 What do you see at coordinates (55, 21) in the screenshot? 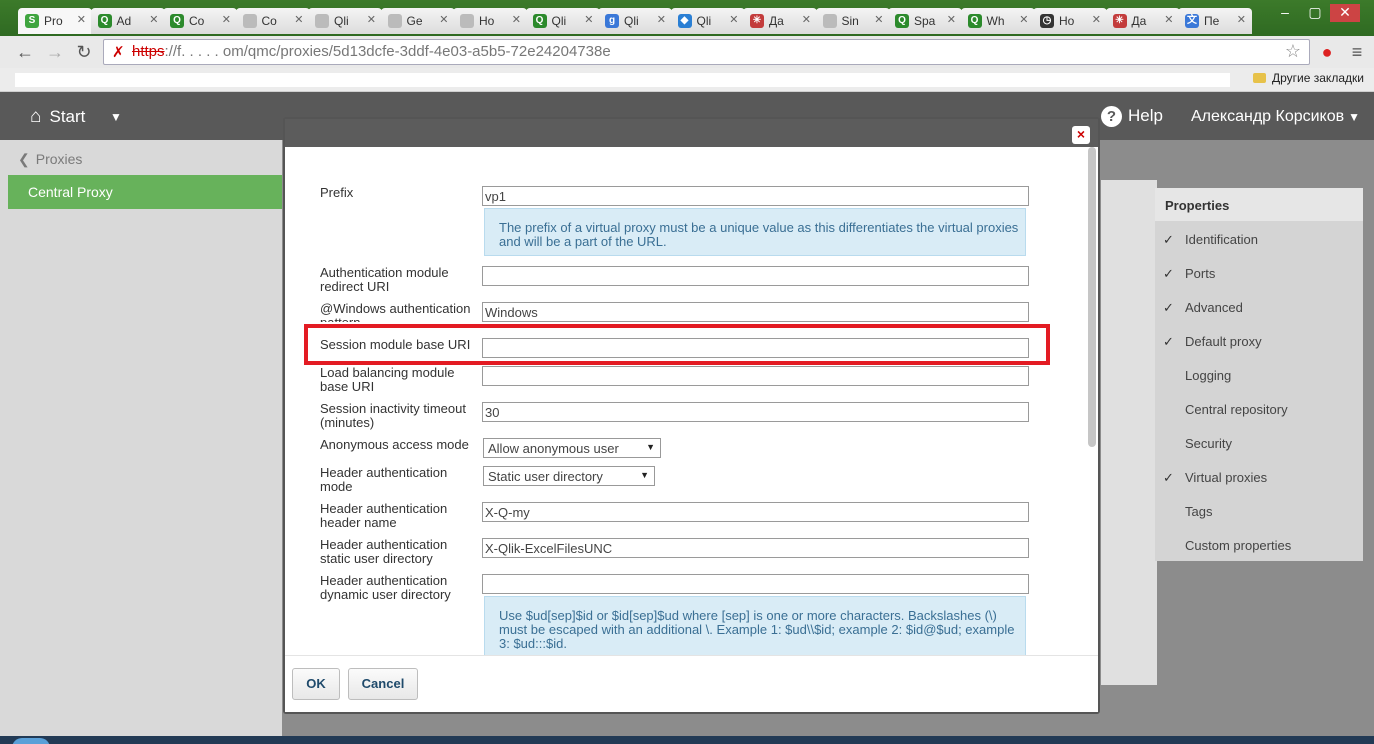
I see `browser-tab: S Pro ✕` at bounding box center [55, 21].